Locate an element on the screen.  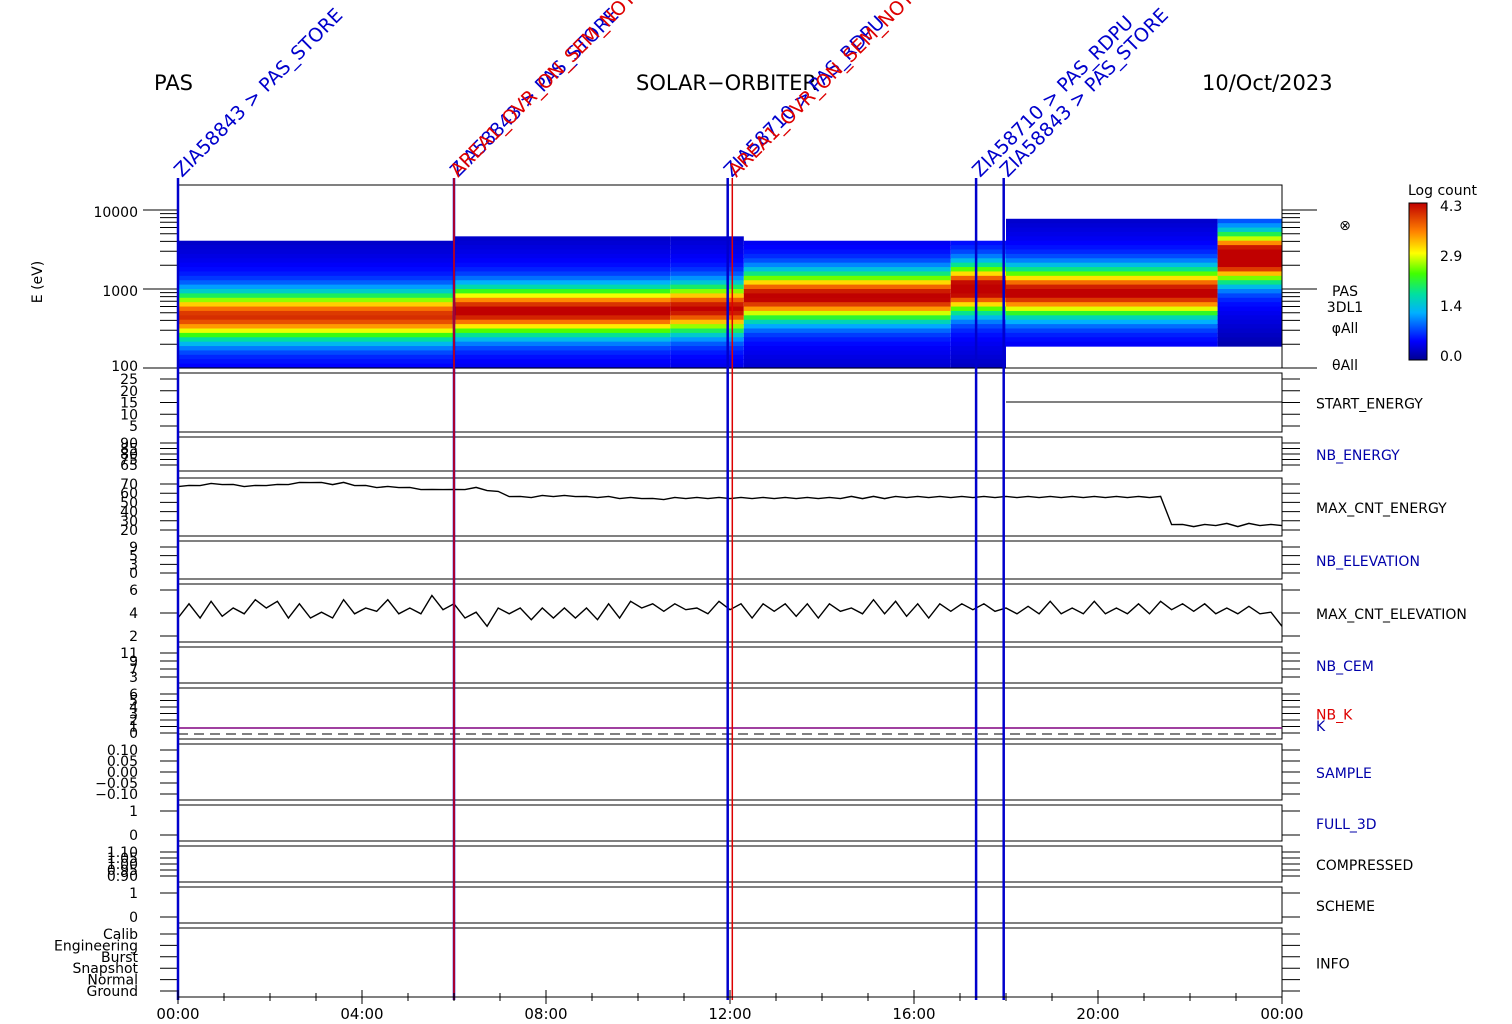
panel-ytick: 6 is located at coordinates (133, 591).